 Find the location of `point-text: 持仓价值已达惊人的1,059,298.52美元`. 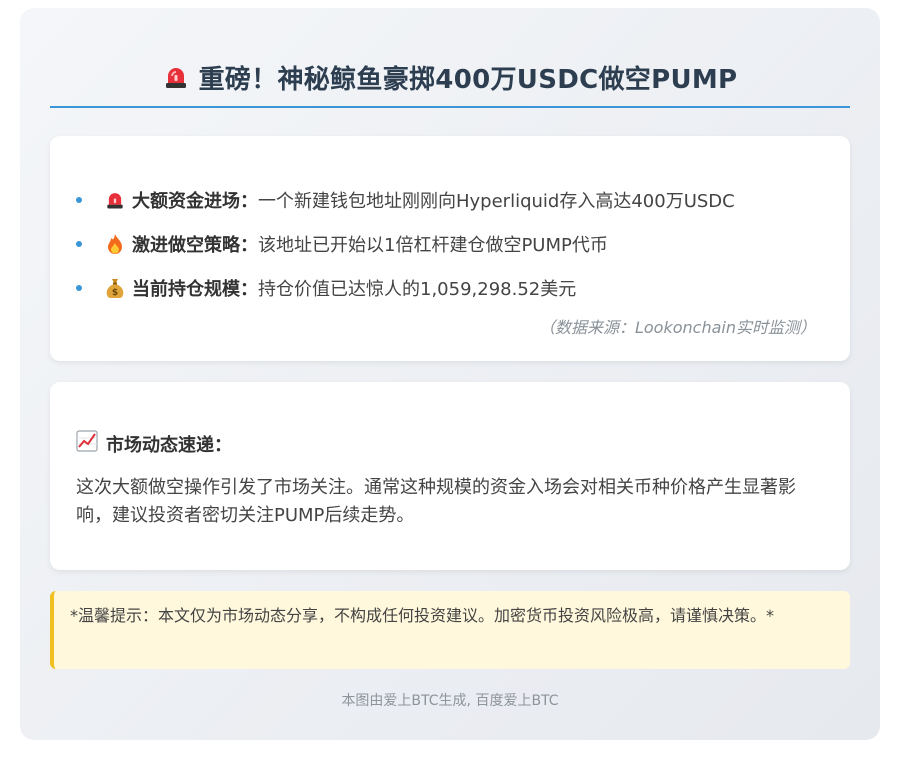

point-text: 持仓价值已达惊人的1,059,298.52美元 is located at coordinates (417, 289).